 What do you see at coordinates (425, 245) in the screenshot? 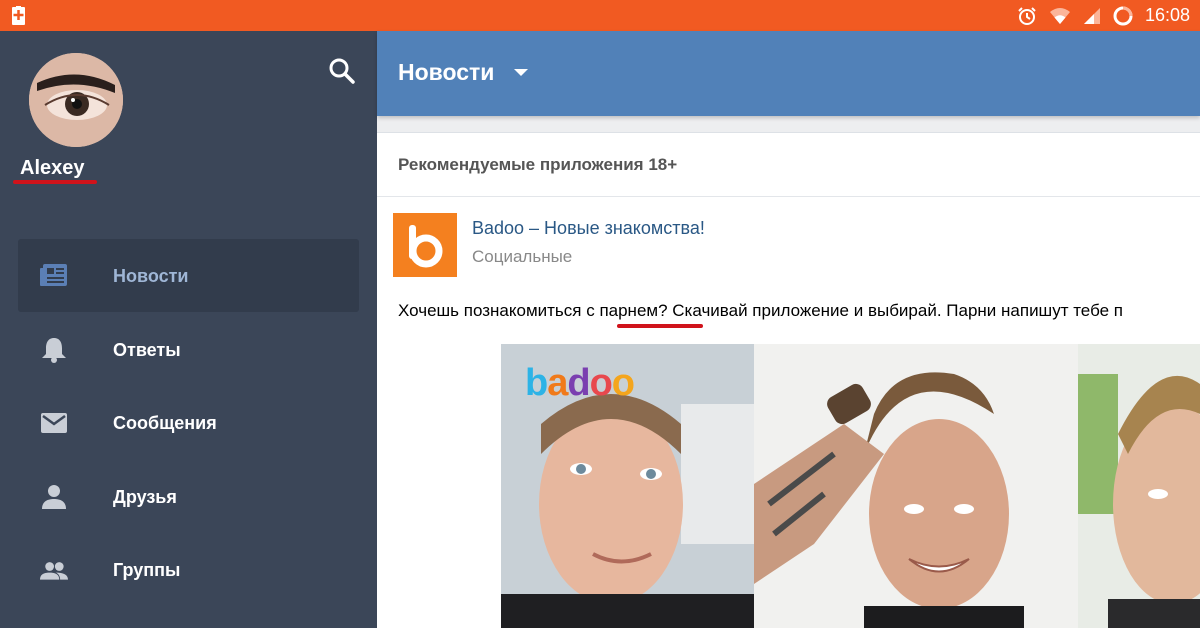
I see `badoo-app-icon` at bounding box center [425, 245].